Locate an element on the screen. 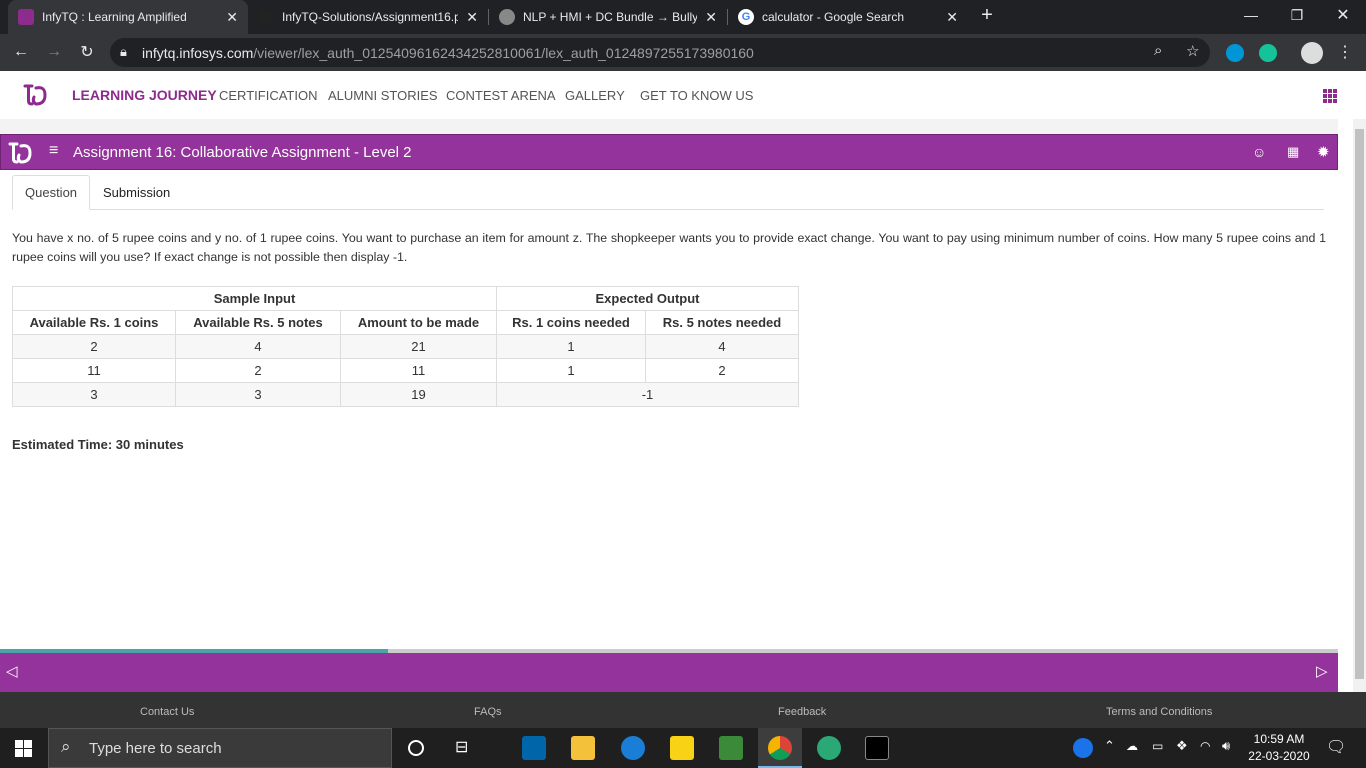 The height and width of the screenshot is (768, 1366). table-cell: 11 is located at coordinates (418, 370).